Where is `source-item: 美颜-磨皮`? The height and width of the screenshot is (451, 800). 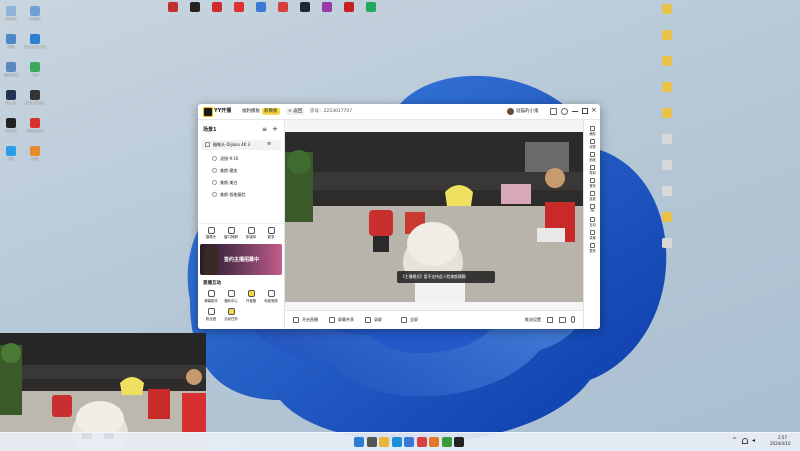 source-item: 美颜-磨皮 is located at coordinates (246, 171).